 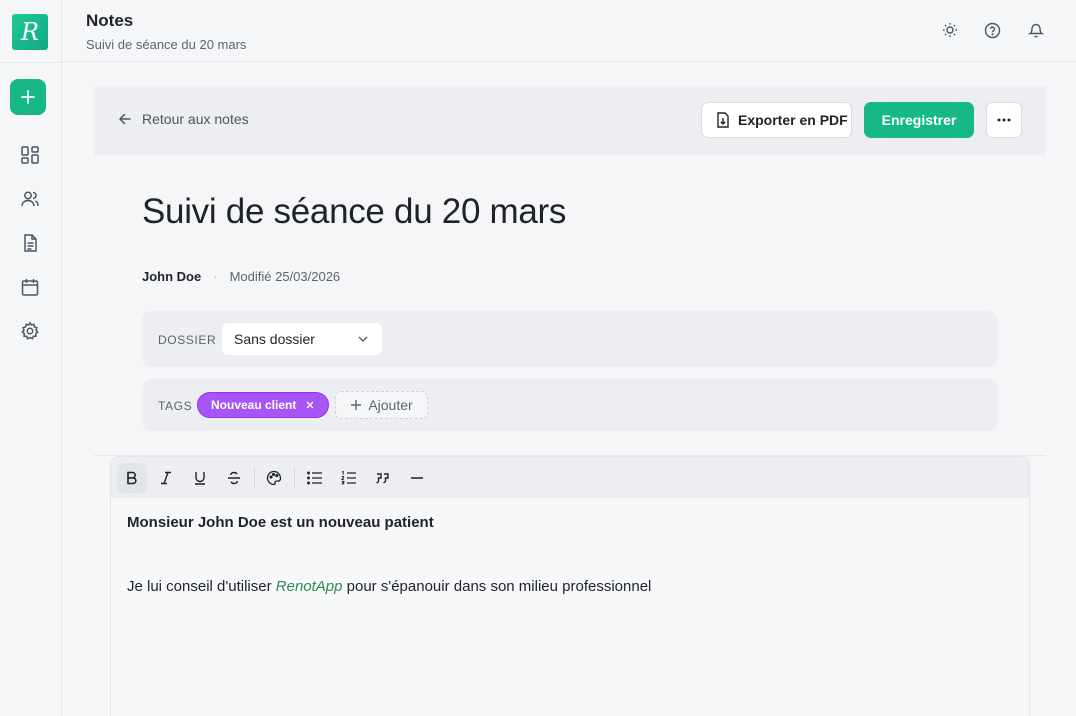 I want to click on new-item-button, so click(x=28, y=97).